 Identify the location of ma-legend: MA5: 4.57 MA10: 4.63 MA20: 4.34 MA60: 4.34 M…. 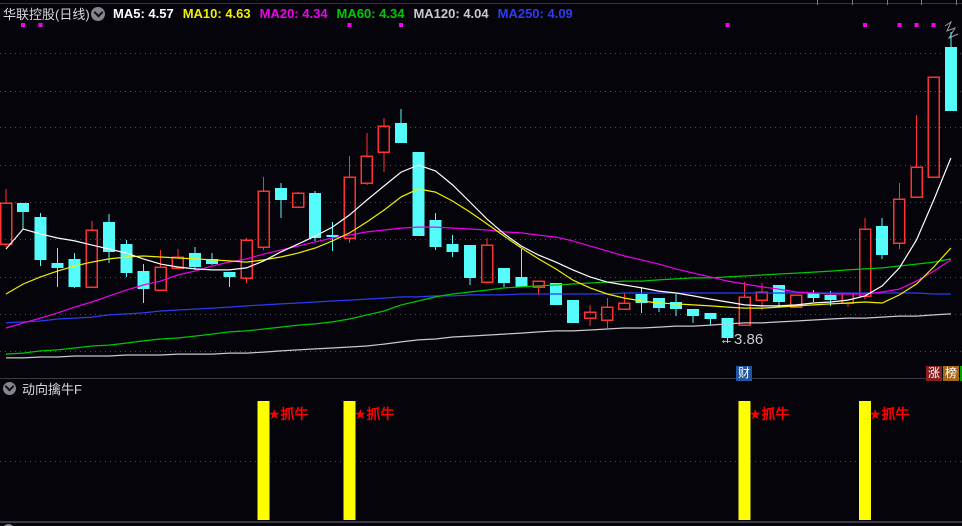
(347, 13).